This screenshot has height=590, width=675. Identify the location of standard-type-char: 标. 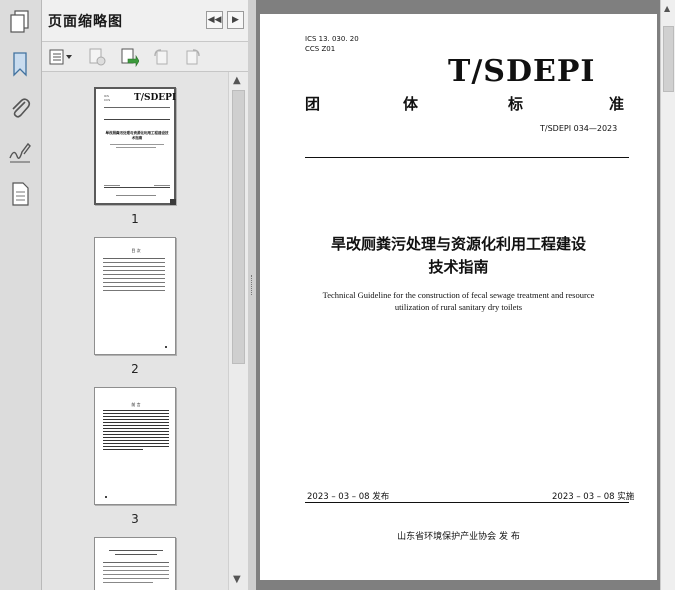
(516, 104).